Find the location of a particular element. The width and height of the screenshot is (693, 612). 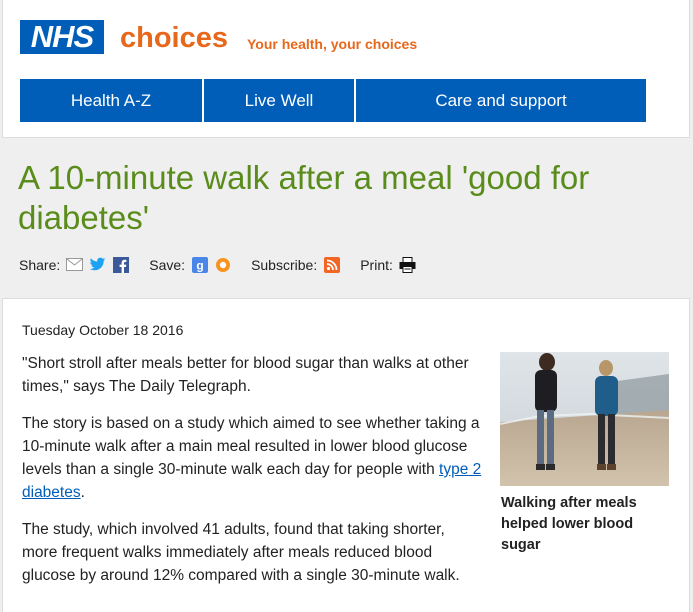

print-label: Print: is located at coordinates (376, 264).